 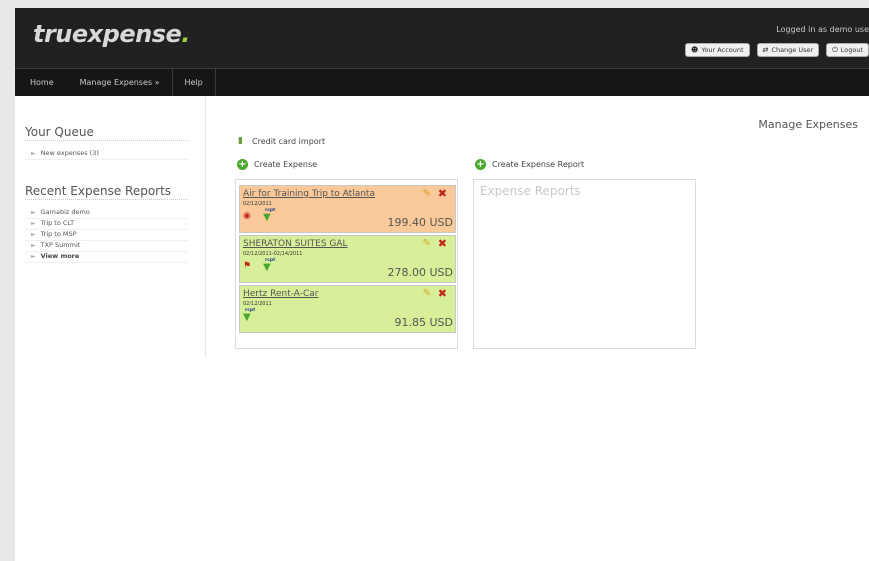 What do you see at coordinates (286, 164) in the screenshot?
I see `create-expense-label: Create Expense` at bounding box center [286, 164].